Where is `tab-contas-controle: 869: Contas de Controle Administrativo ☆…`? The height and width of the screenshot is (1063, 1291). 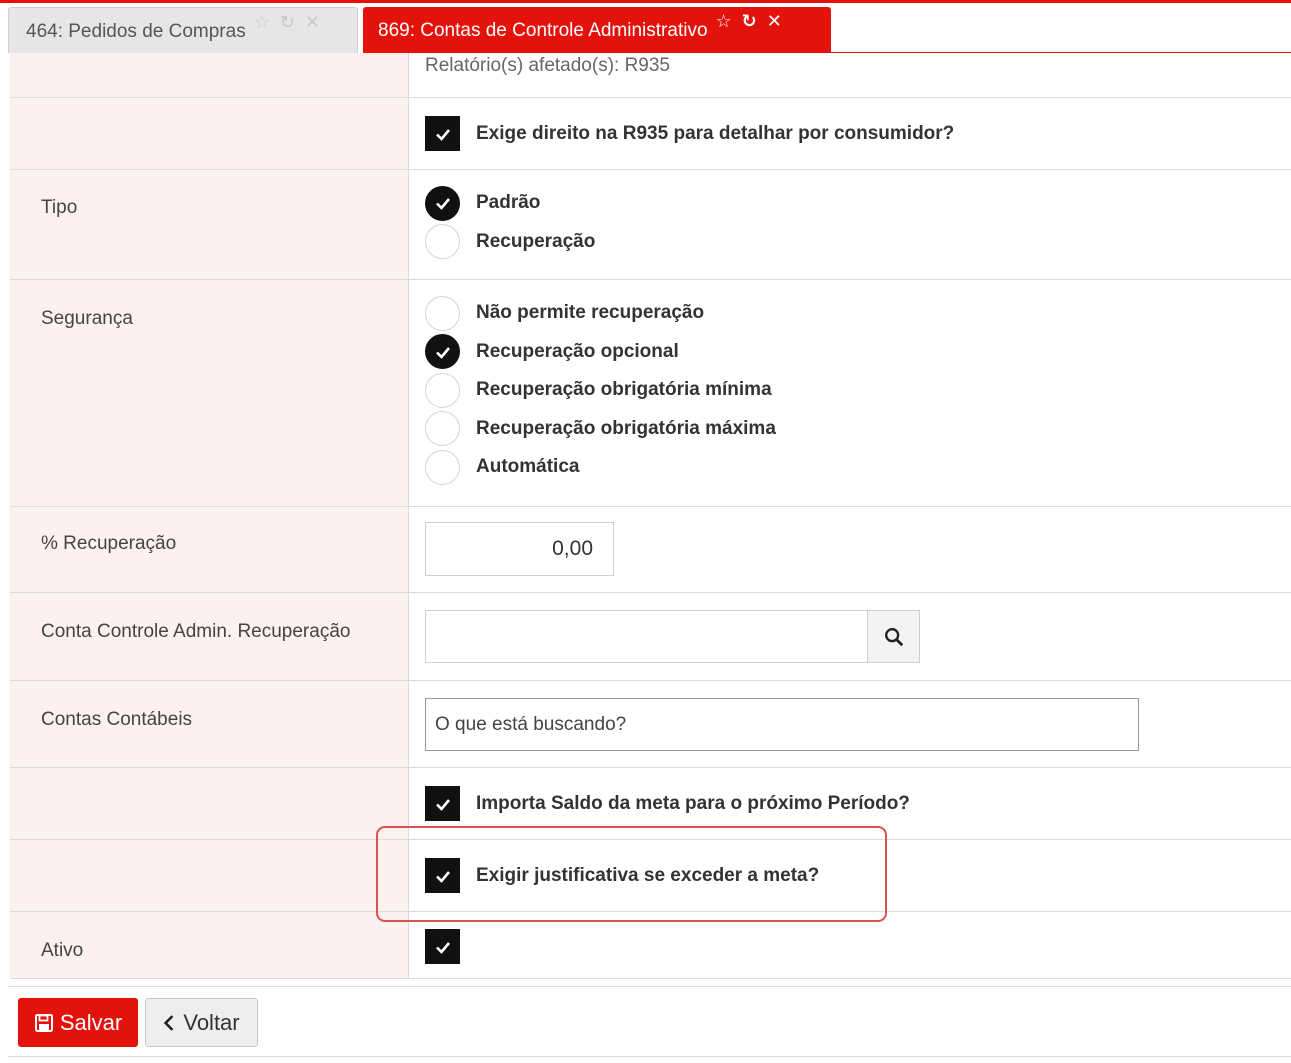
tab-contas-controle: 869: Contas de Controle Administrativo ☆… is located at coordinates (597, 30).